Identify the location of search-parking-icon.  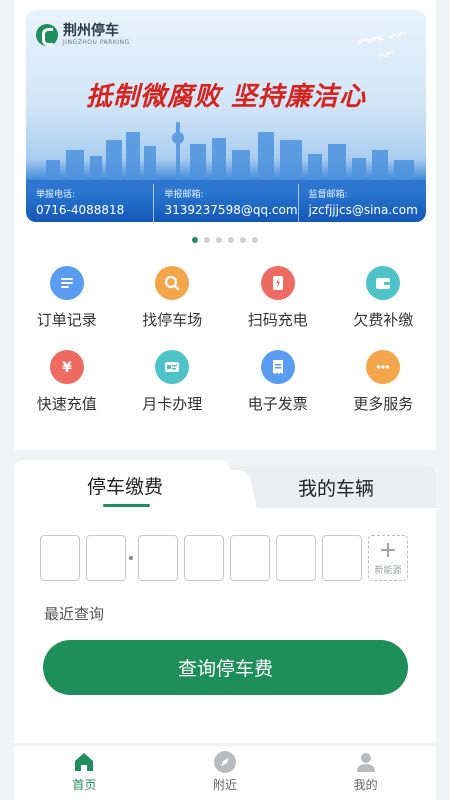
(172, 283).